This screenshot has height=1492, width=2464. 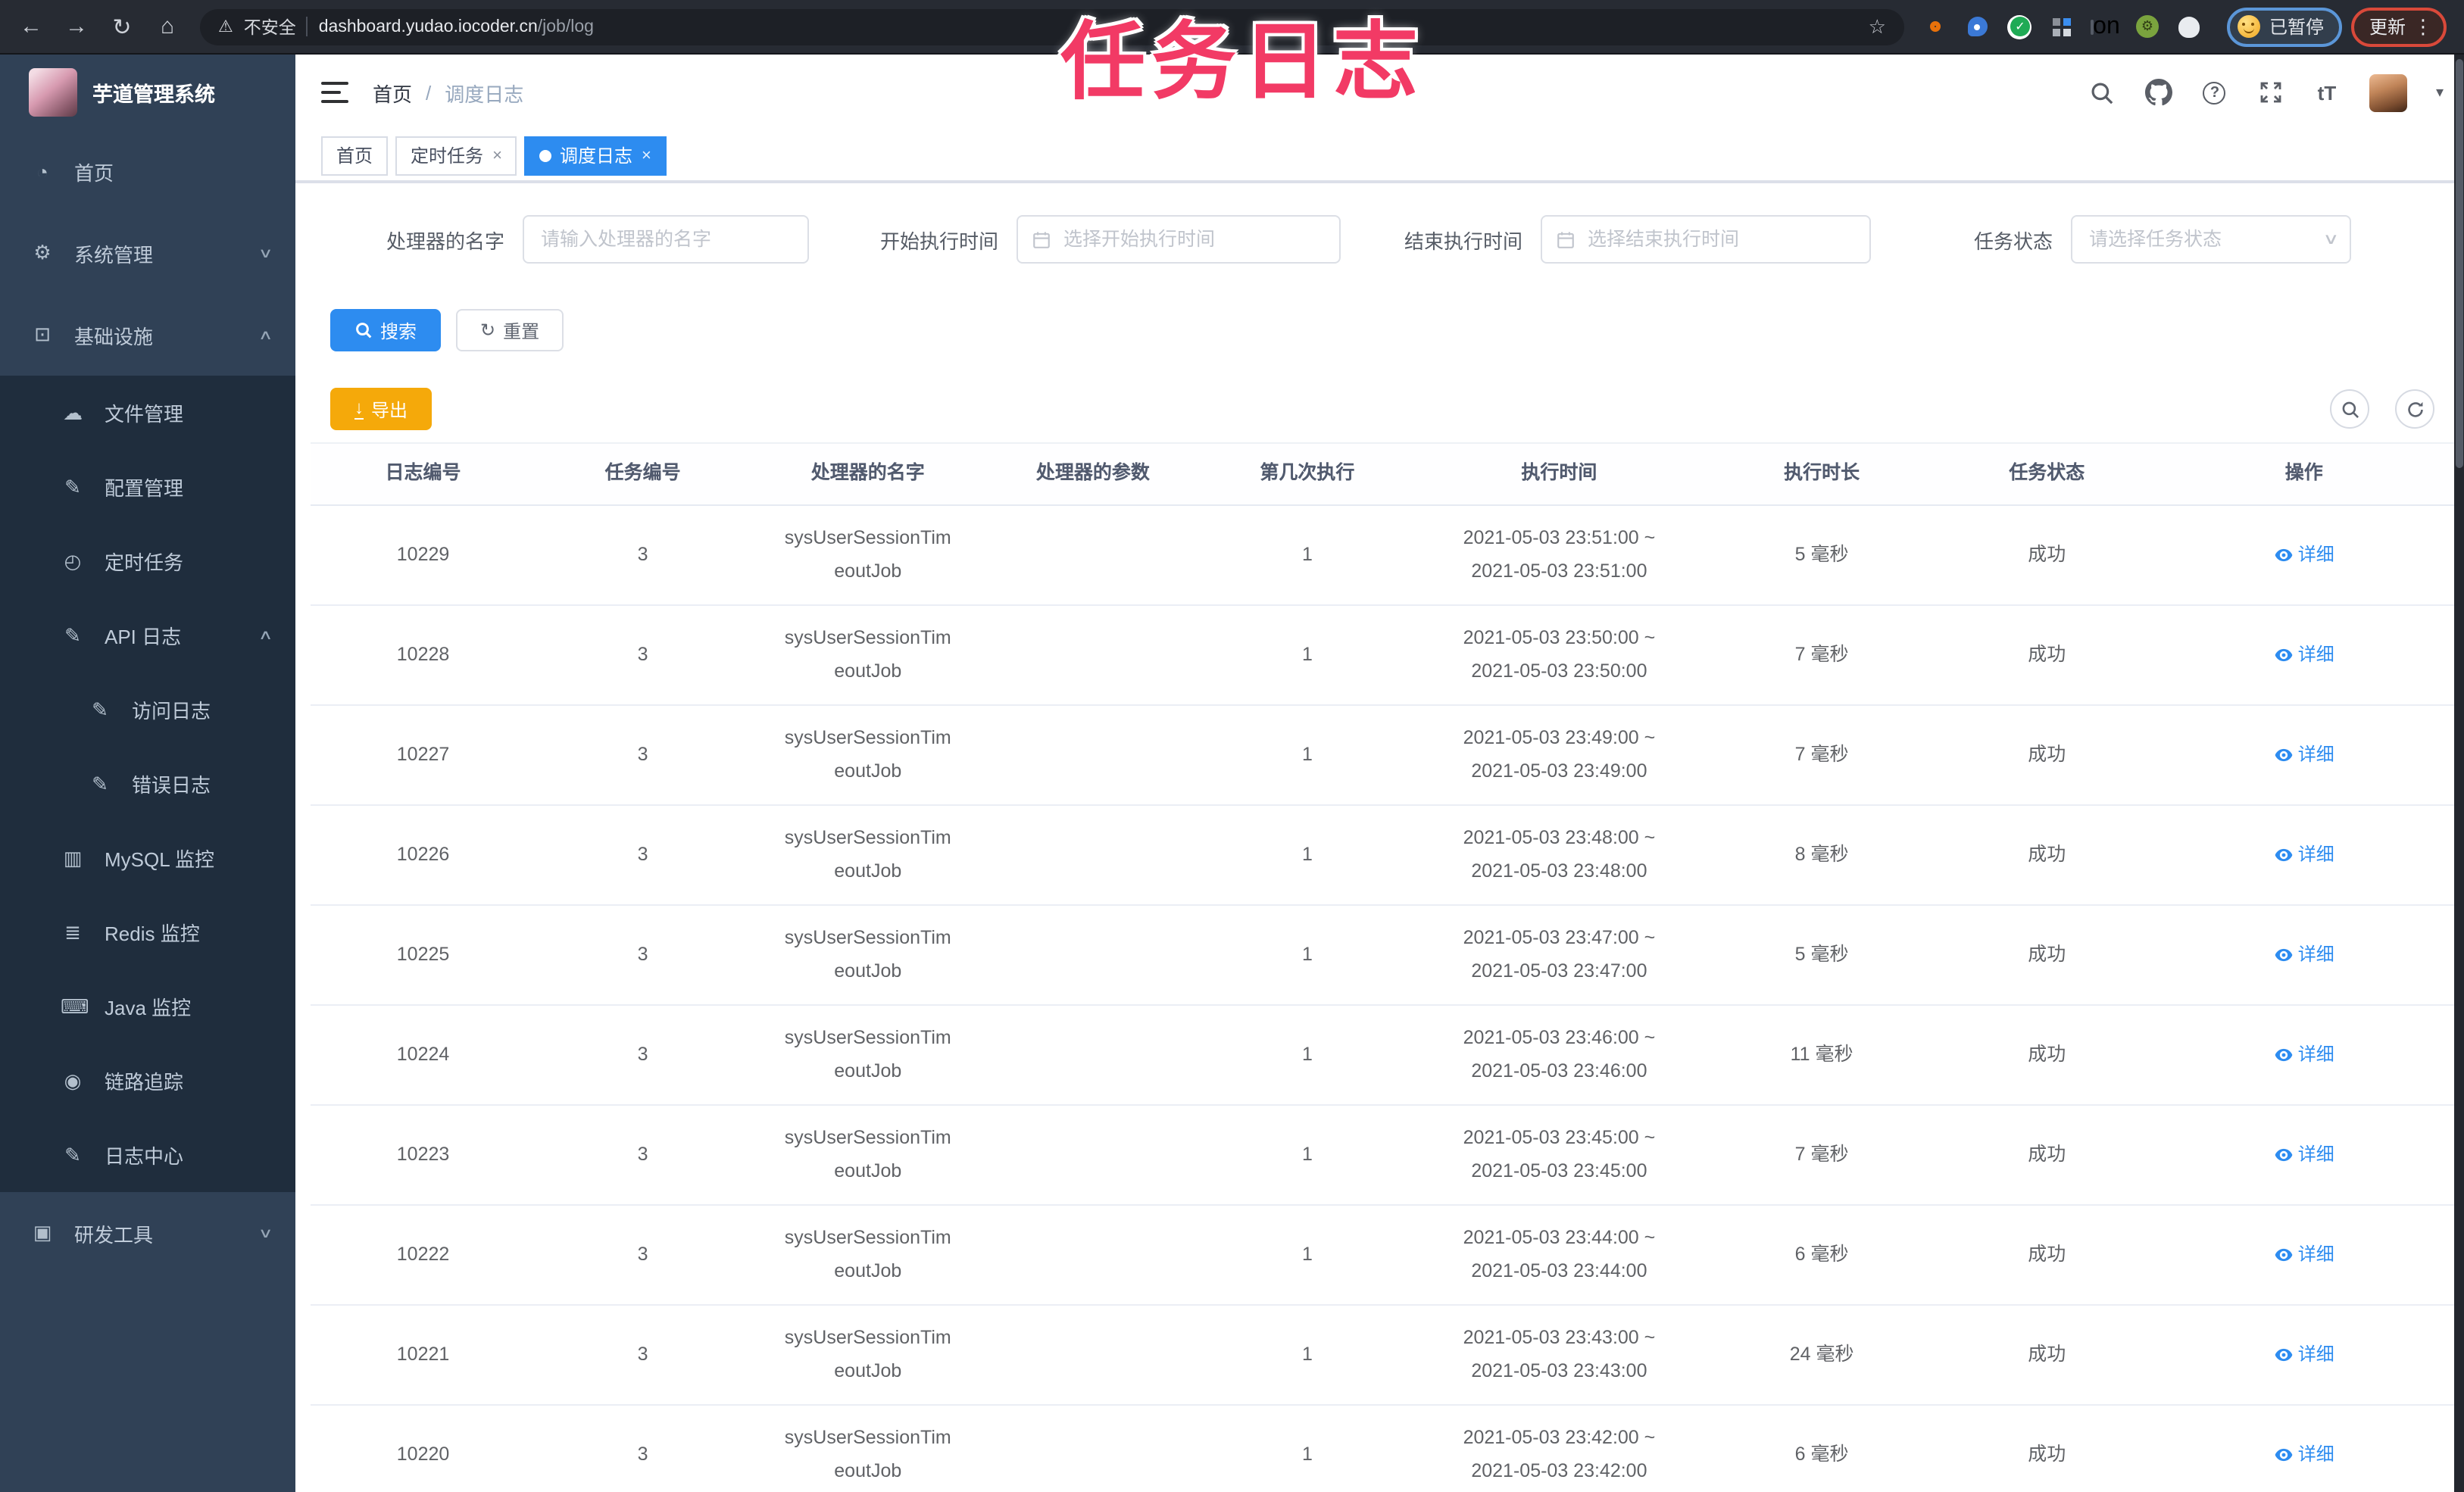 What do you see at coordinates (147, 858) in the screenshot?
I see `sidebar-item-mysql-monitor: ▥ MySQL 监控` at bounding box center [147, 858].